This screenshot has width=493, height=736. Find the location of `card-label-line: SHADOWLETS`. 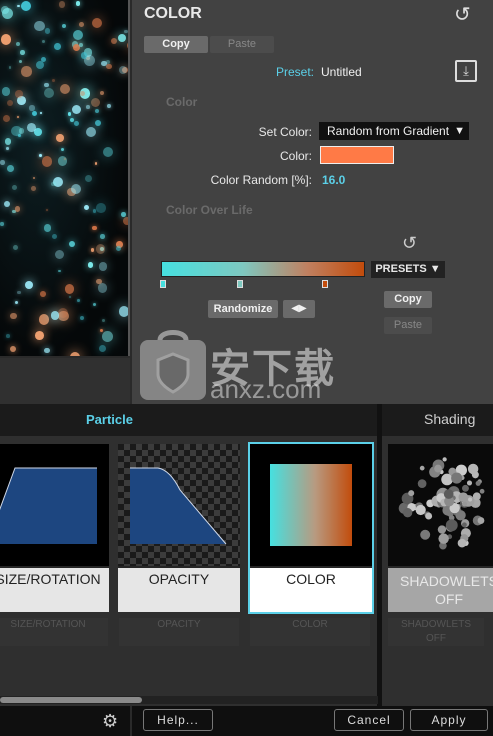

card-label-line: SHADOWLETS is located at coordinates (446, 581).